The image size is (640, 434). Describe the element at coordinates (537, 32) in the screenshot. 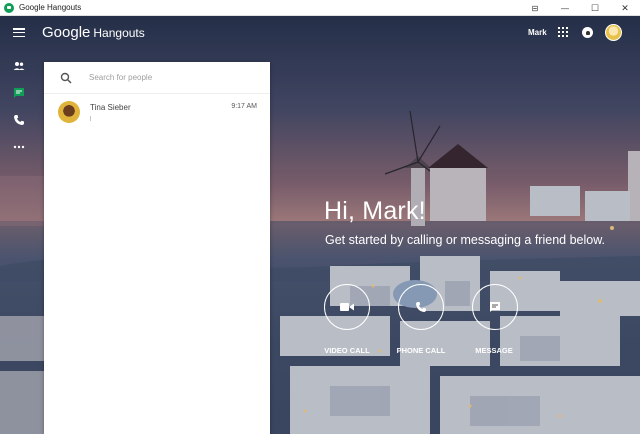

I see `user-name: Mark` at that location.